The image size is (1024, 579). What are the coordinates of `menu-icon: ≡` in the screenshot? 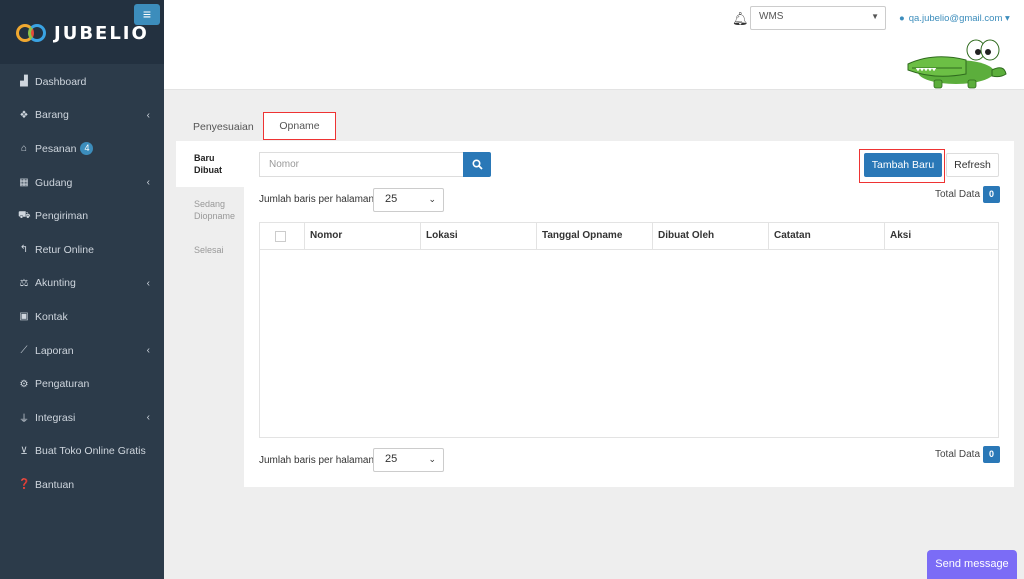 It's located at (147, 14).